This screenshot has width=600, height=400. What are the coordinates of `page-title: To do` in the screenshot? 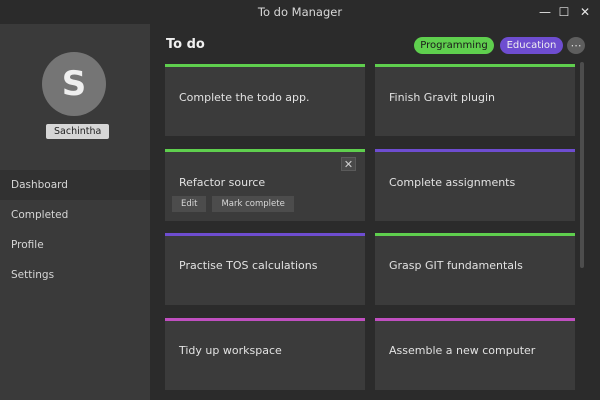 It's located at (185, 44).